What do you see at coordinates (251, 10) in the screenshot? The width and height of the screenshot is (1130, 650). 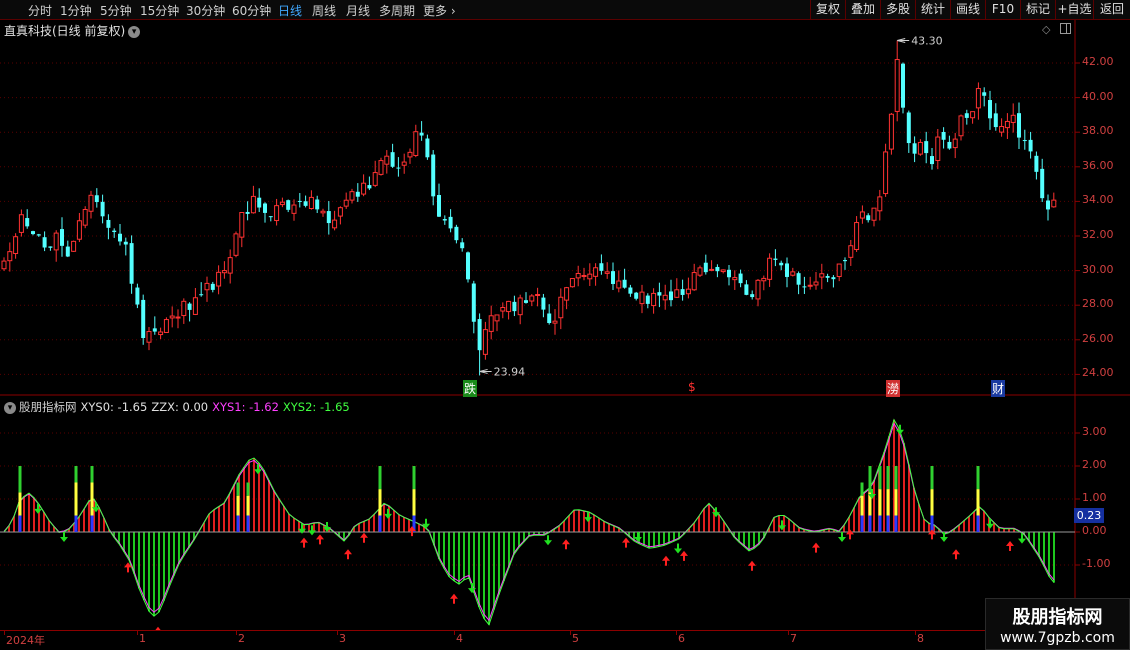 I see `period-5: 60分钟` at bounding box center [251, 10].